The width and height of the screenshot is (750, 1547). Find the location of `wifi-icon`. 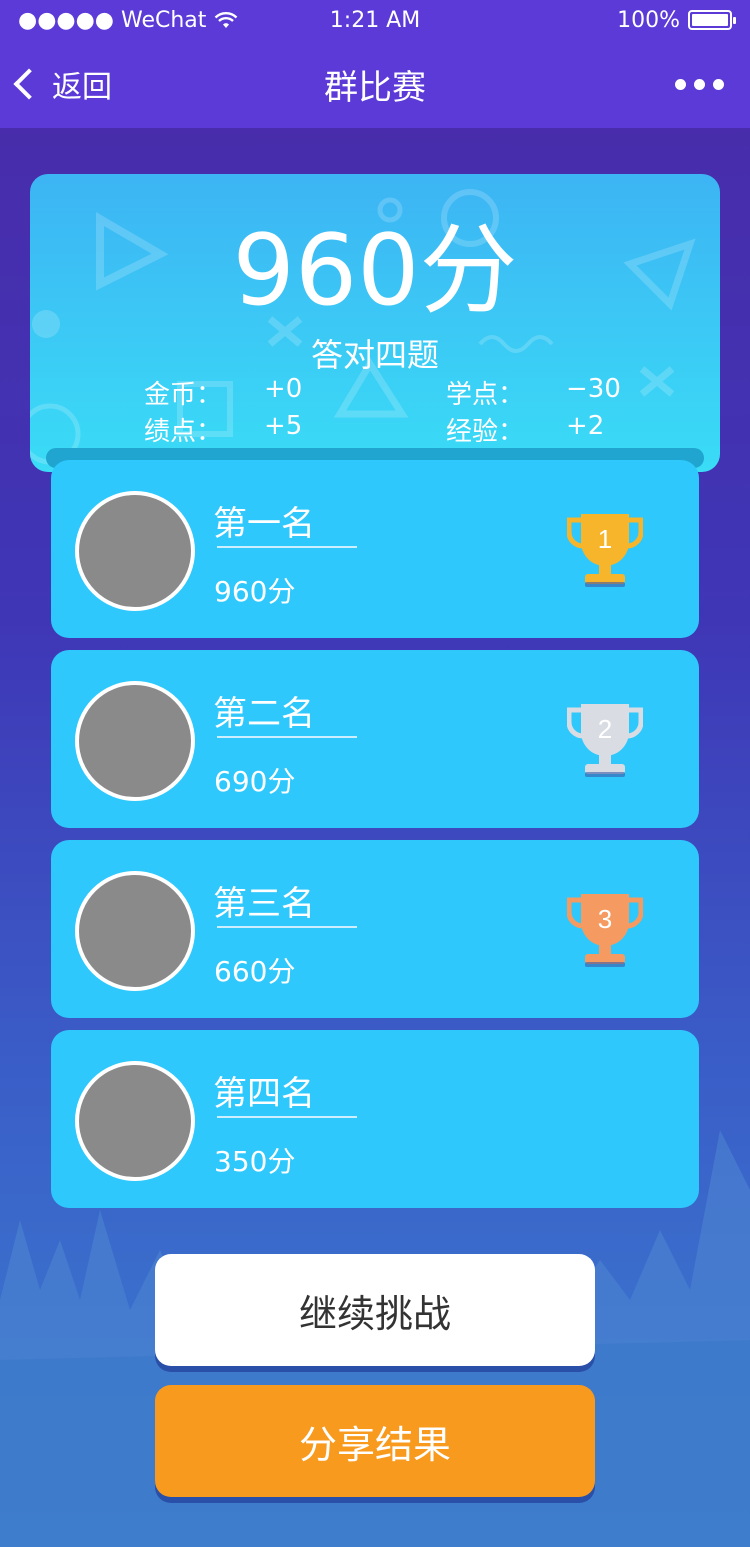

wifi-icon is located at coordinates (226, 20).